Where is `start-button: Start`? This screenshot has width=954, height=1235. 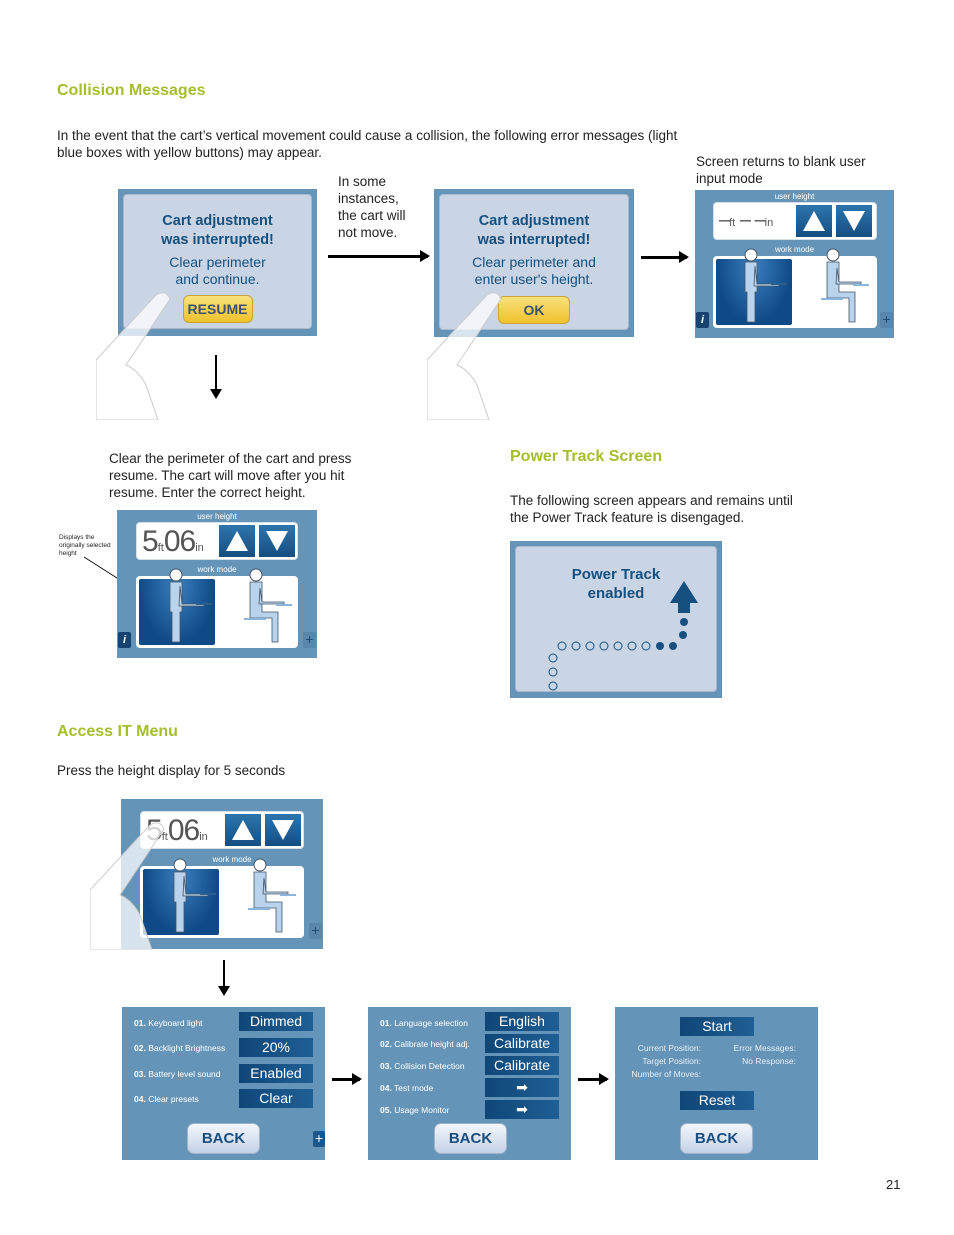
start-button: Start is located at coordinates (717, 1026).